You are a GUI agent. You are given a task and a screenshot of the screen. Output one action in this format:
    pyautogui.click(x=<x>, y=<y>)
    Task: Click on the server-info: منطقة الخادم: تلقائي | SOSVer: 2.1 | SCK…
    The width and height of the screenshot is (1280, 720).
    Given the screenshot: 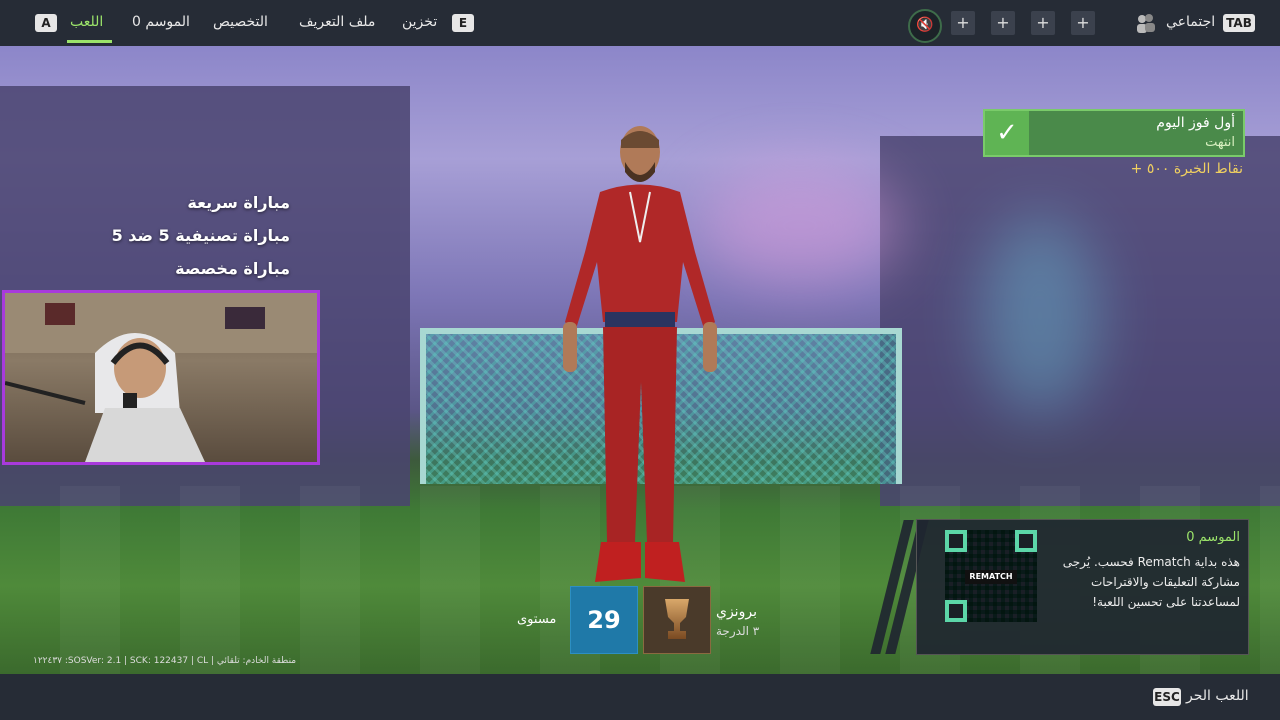 What is the action you would take?
    pyautogui.click(x=165, y=661)
    